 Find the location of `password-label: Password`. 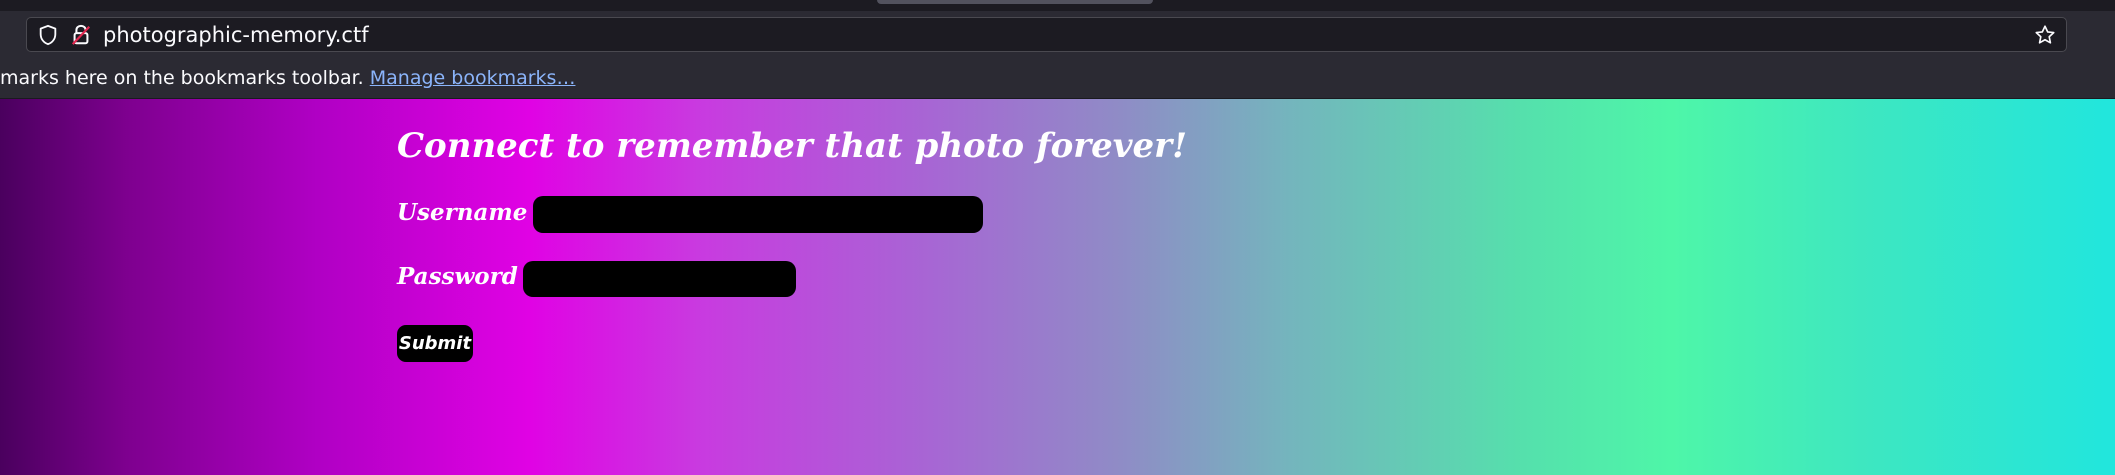

password-label: Password is located at coordinates (457, 276).